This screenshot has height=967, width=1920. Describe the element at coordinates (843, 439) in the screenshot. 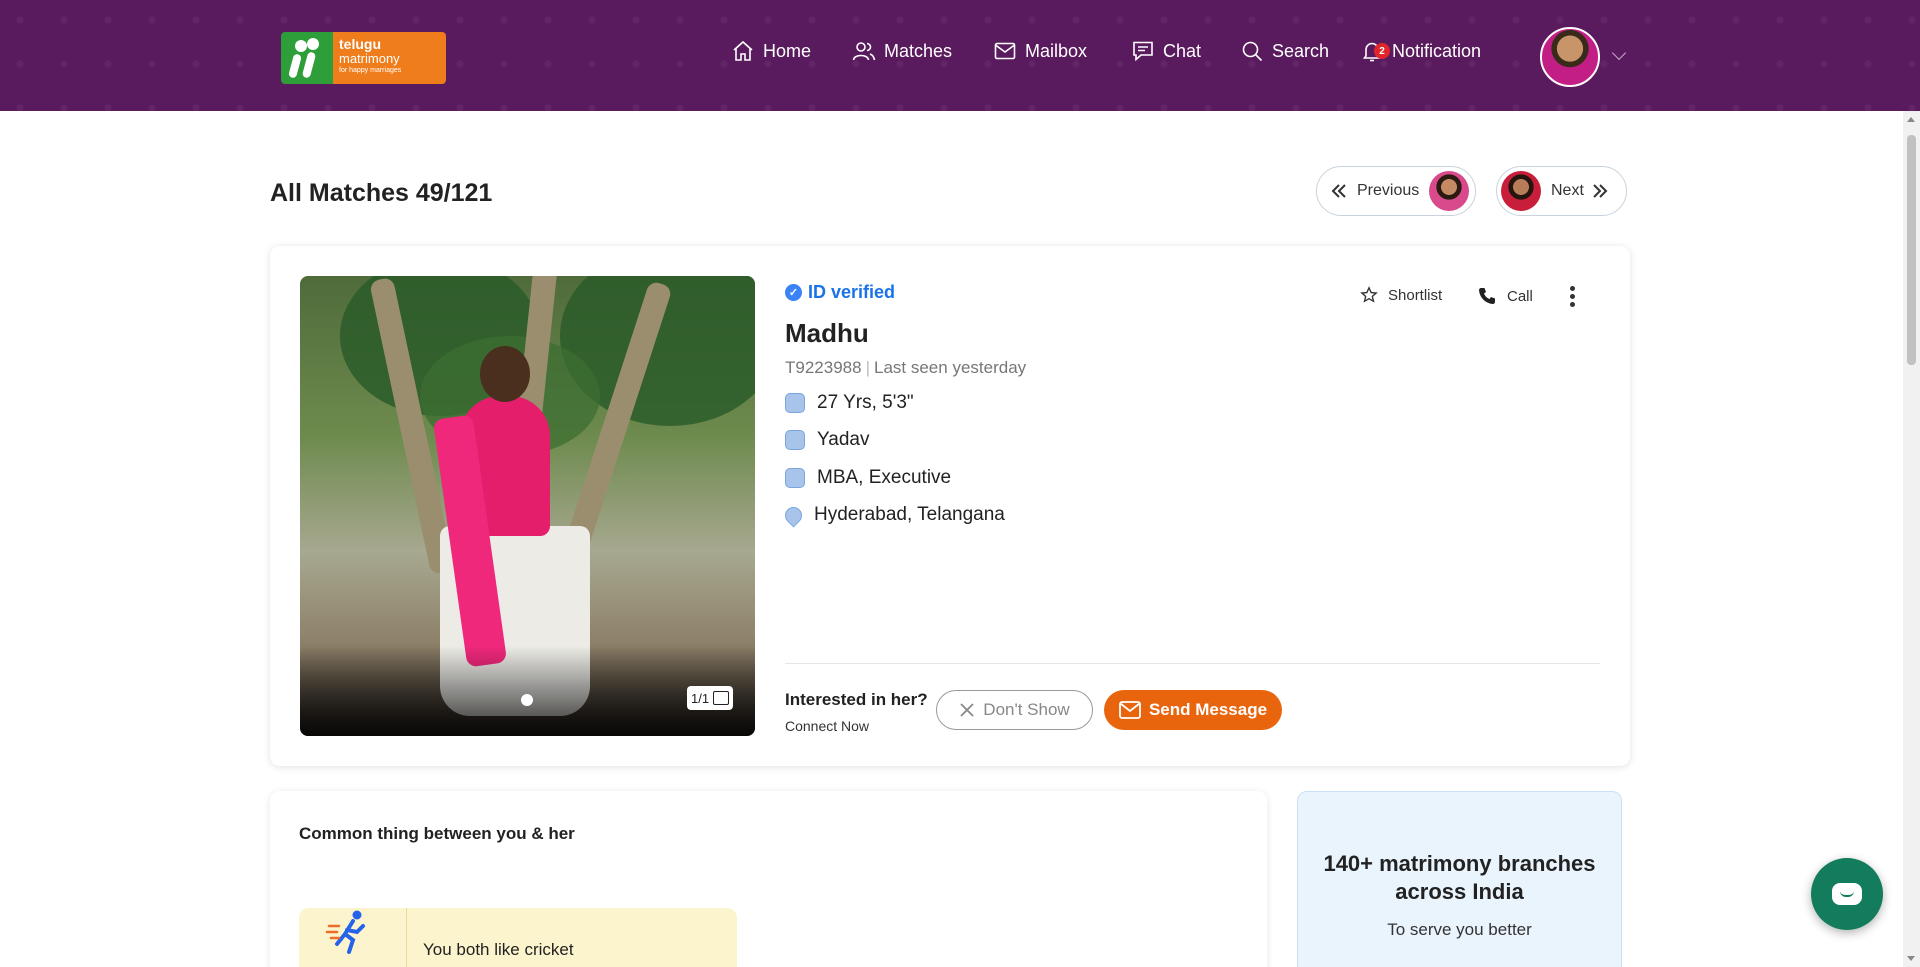

I see `attribute-text: Yadav` at that location.